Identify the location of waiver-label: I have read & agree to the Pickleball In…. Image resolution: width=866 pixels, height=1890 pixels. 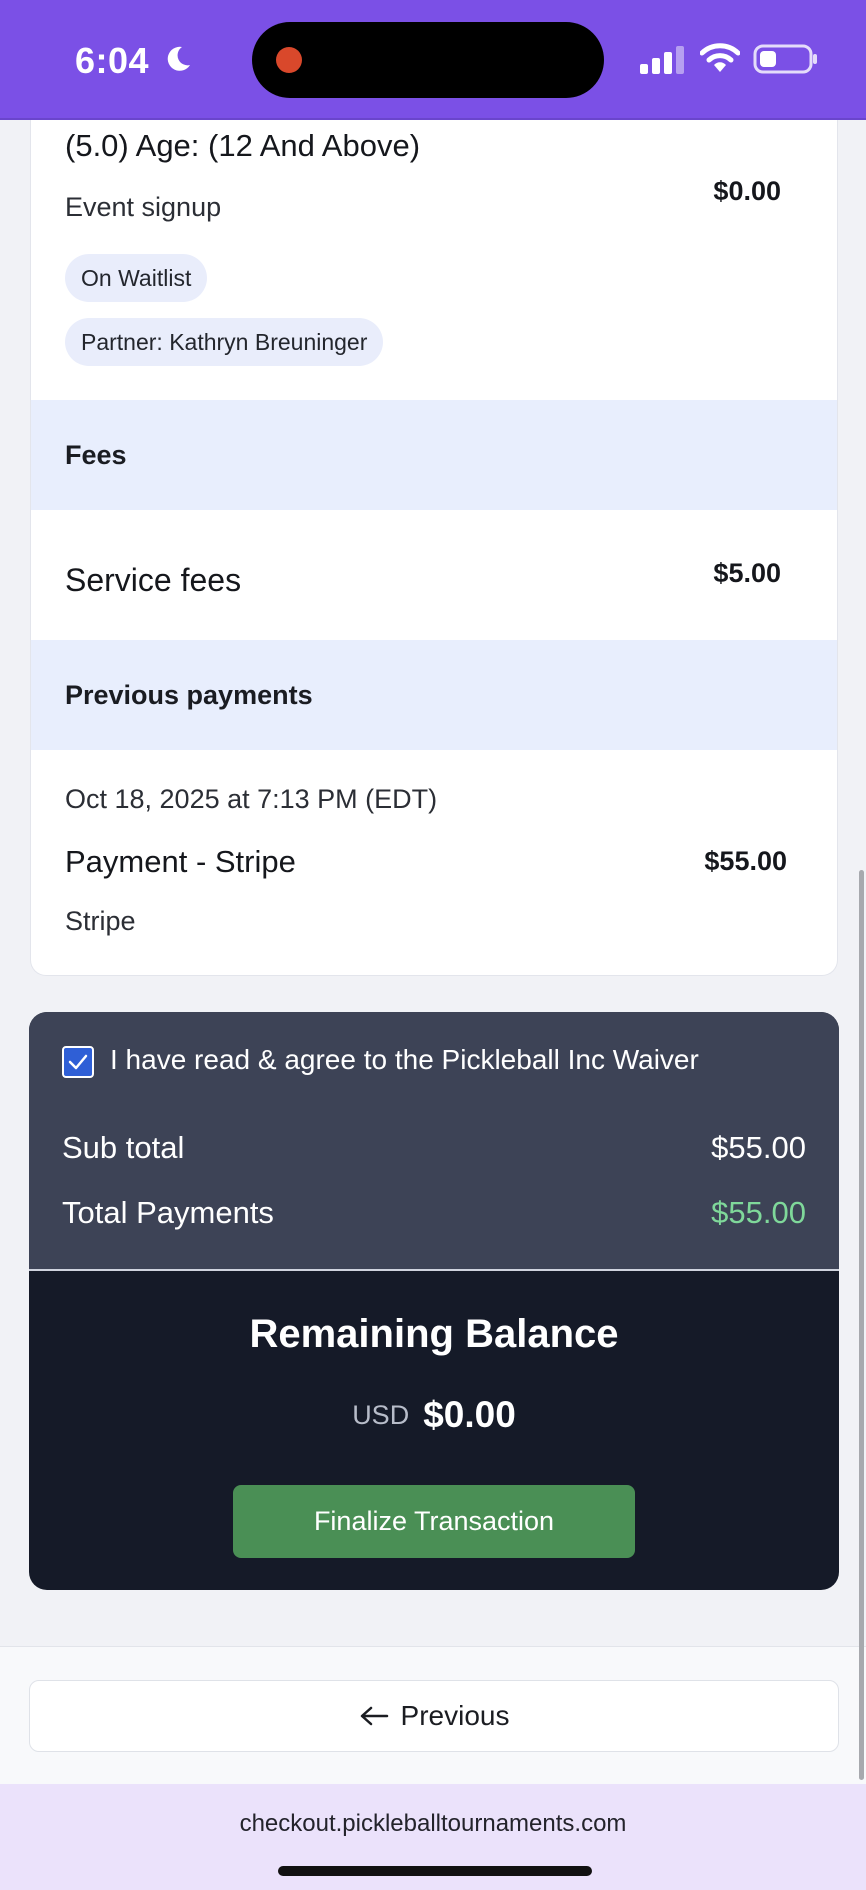
(404, 1060).